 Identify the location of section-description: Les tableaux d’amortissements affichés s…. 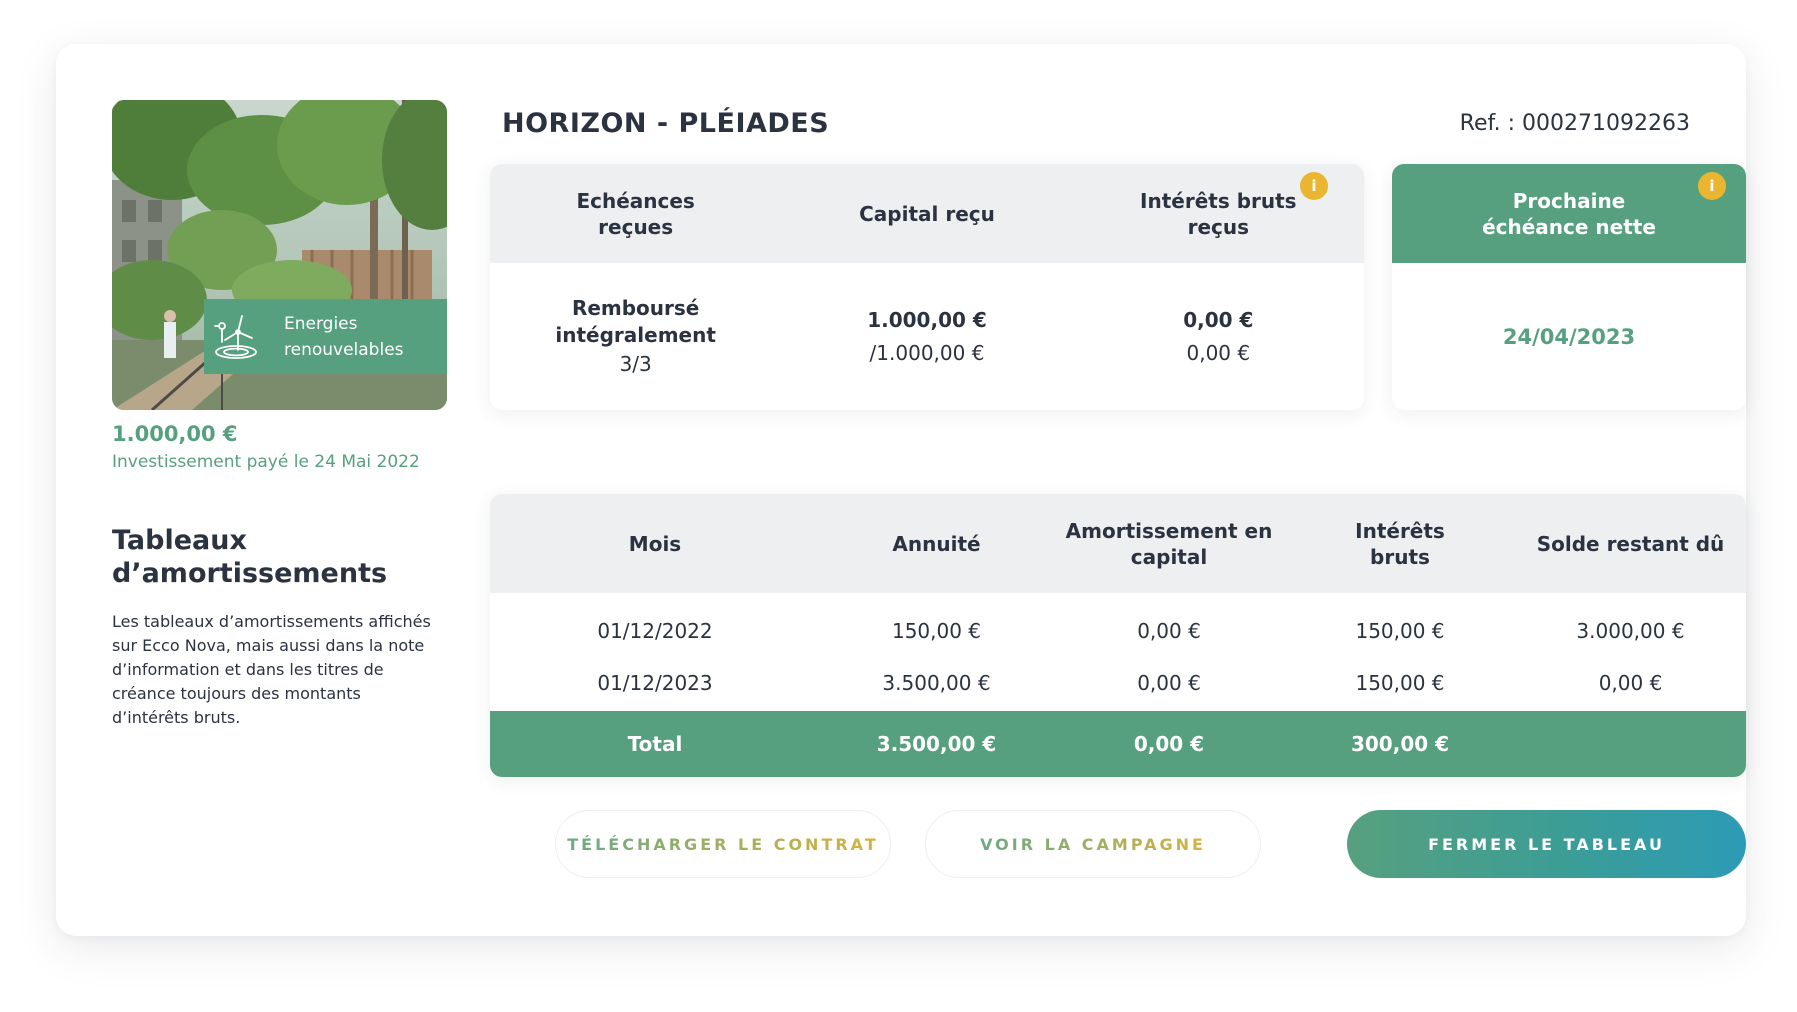
(271, 669).